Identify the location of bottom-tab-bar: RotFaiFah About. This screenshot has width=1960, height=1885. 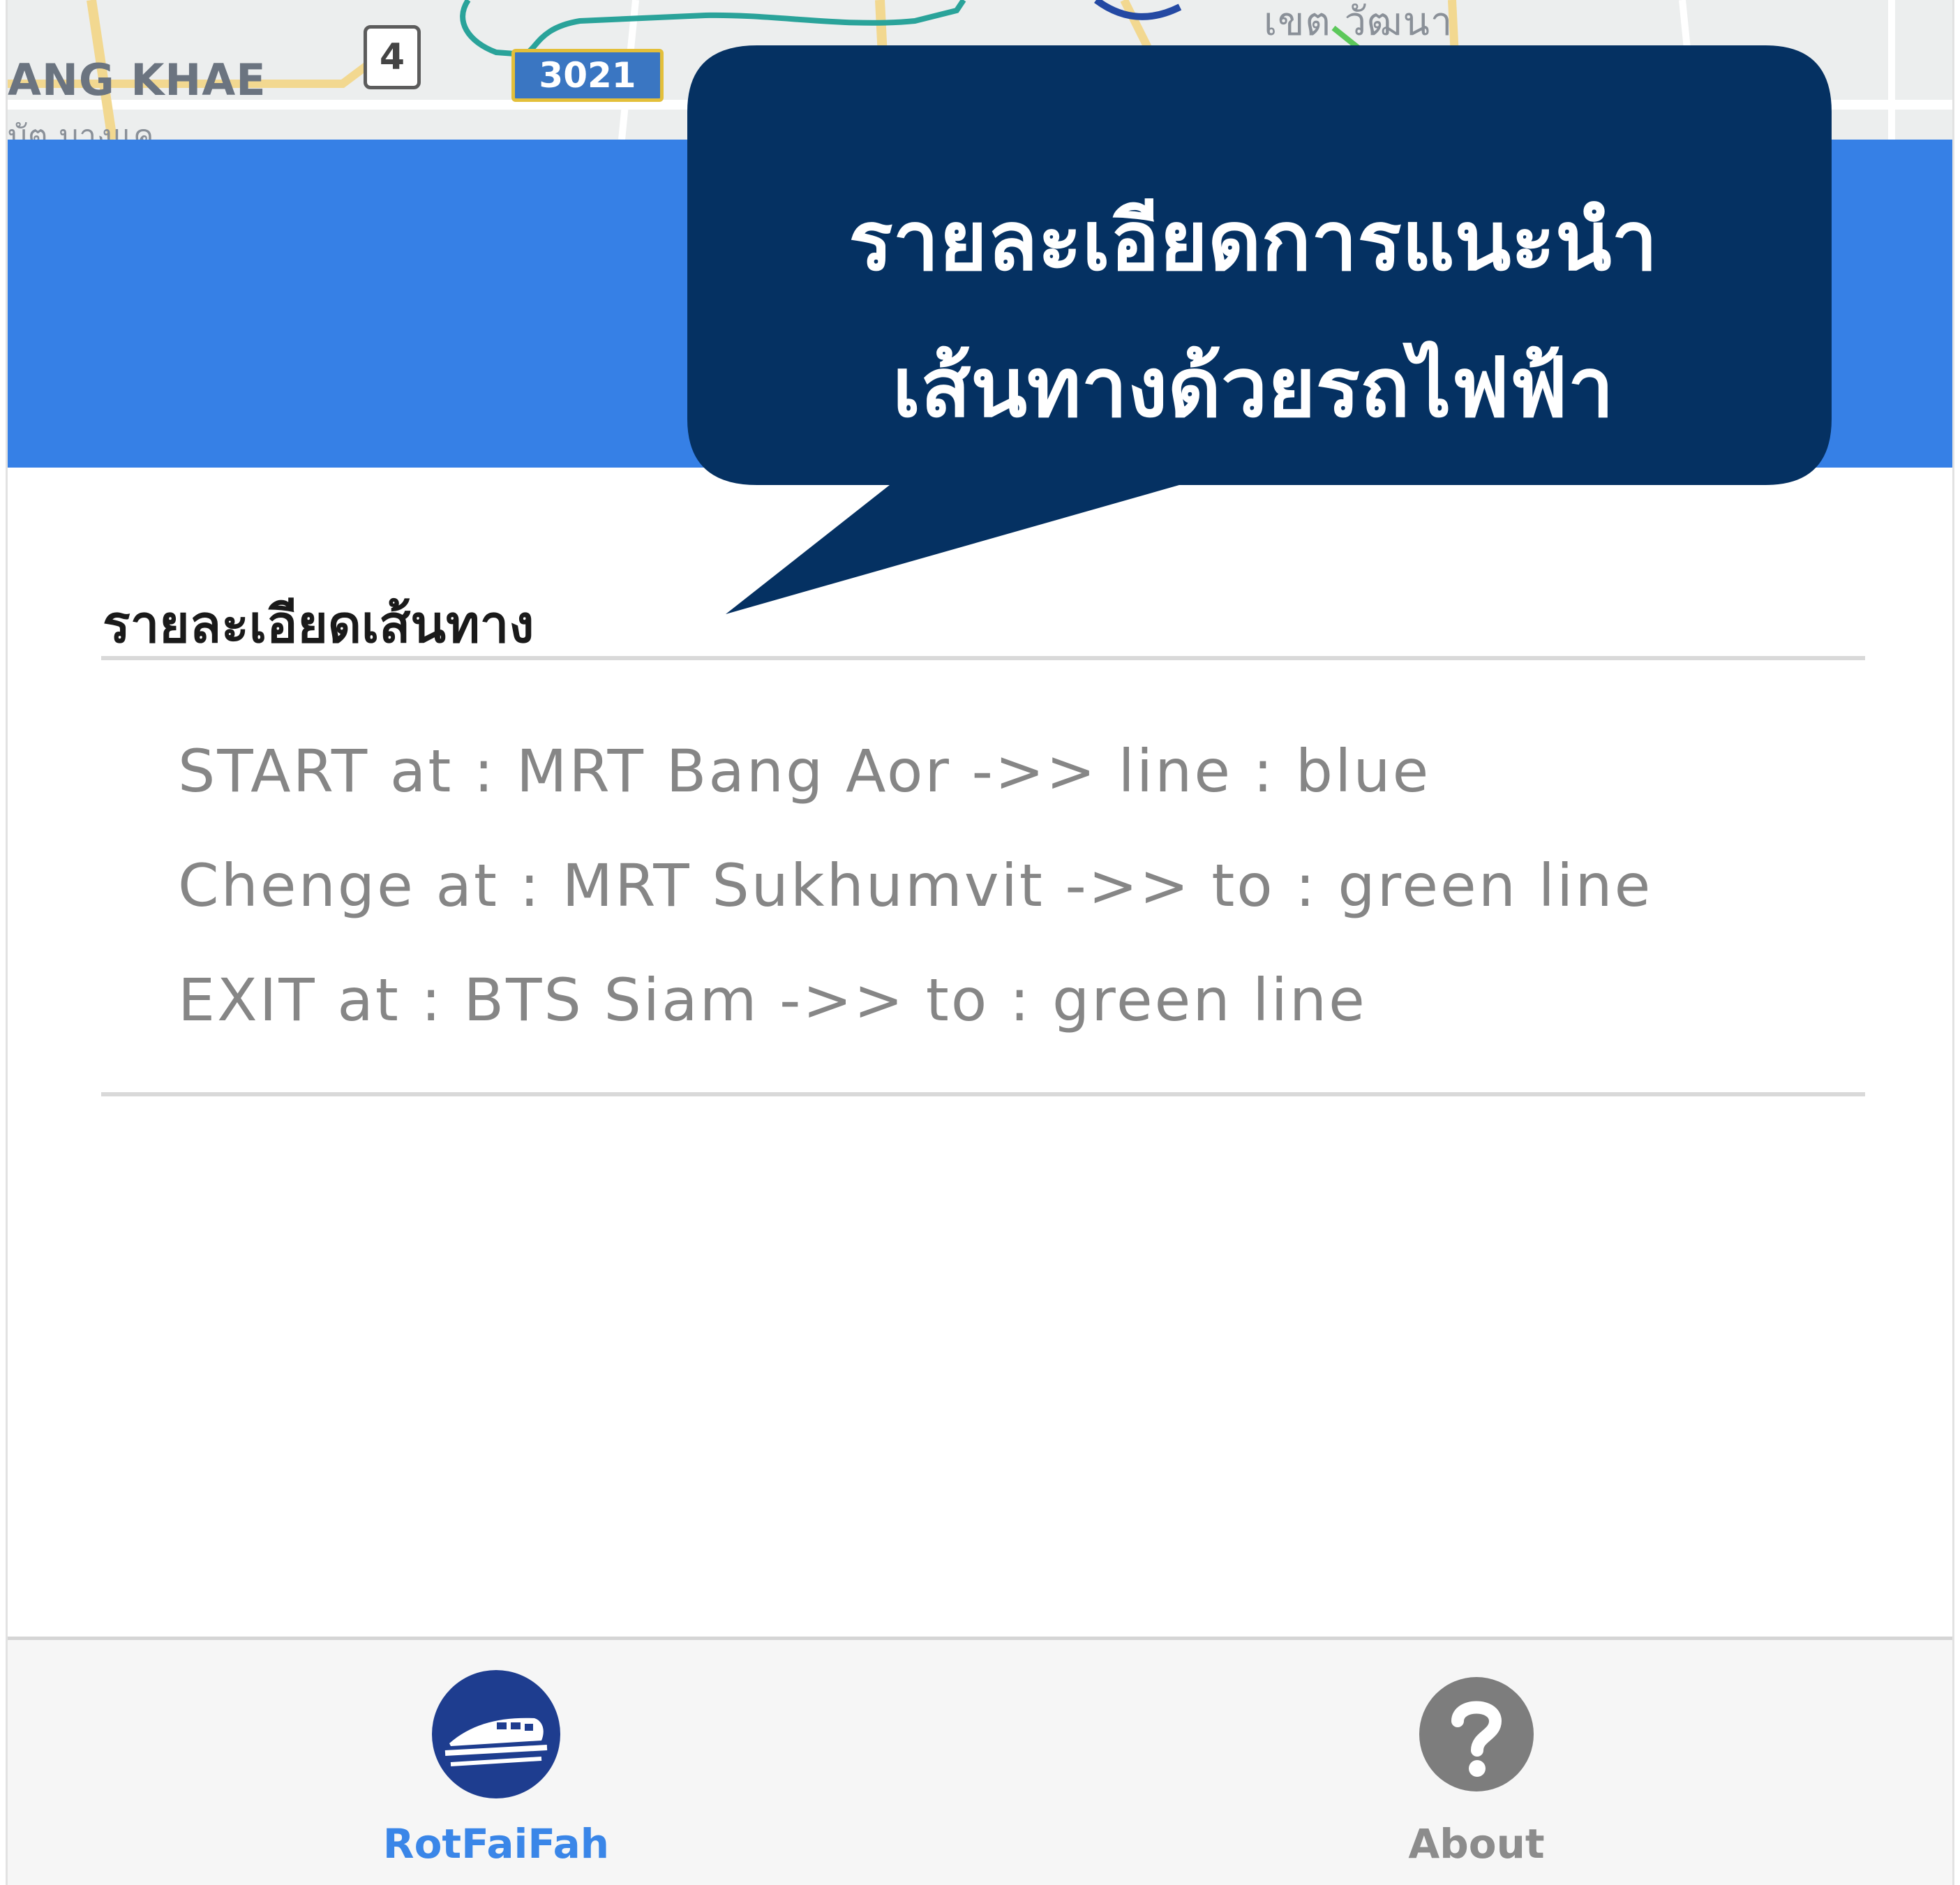
(980, 1761).